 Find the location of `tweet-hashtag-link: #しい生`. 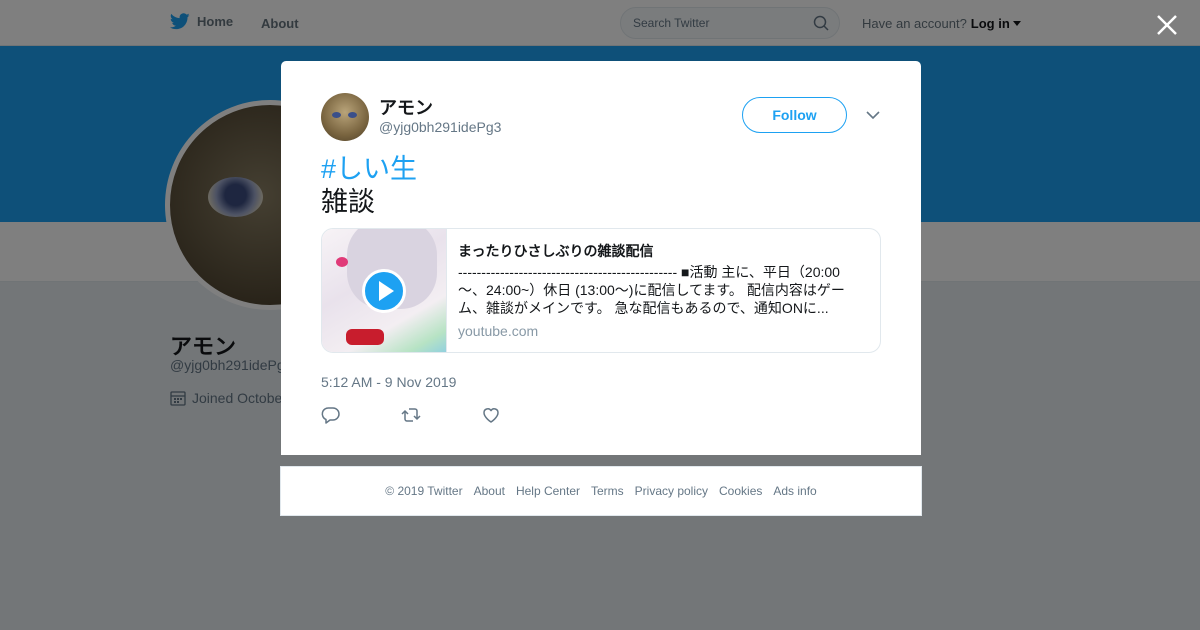

tweet-hashtag-link: #しい生 is located at coordinates (369, 169).